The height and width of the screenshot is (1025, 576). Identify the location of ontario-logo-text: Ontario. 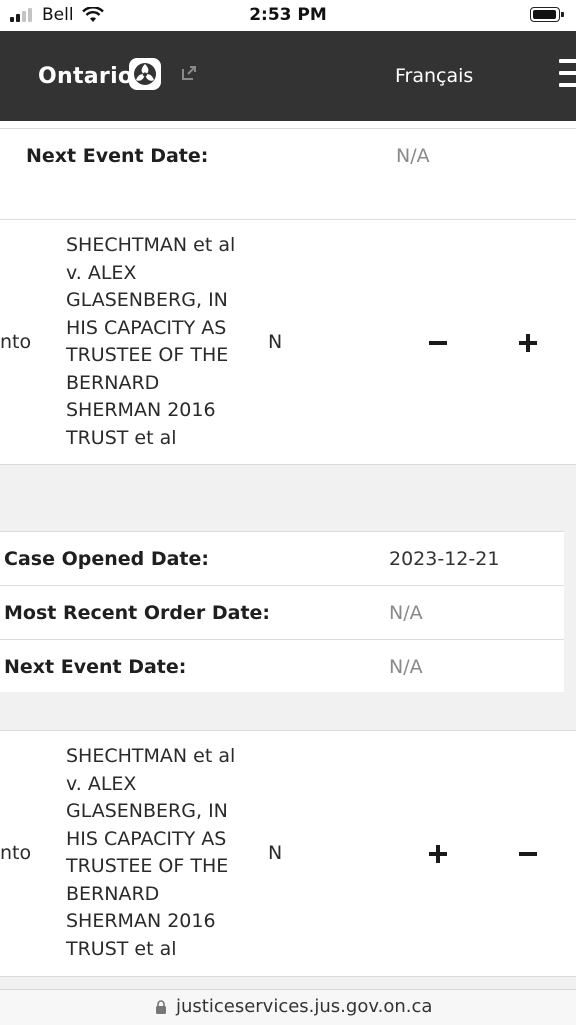
(85, 76).